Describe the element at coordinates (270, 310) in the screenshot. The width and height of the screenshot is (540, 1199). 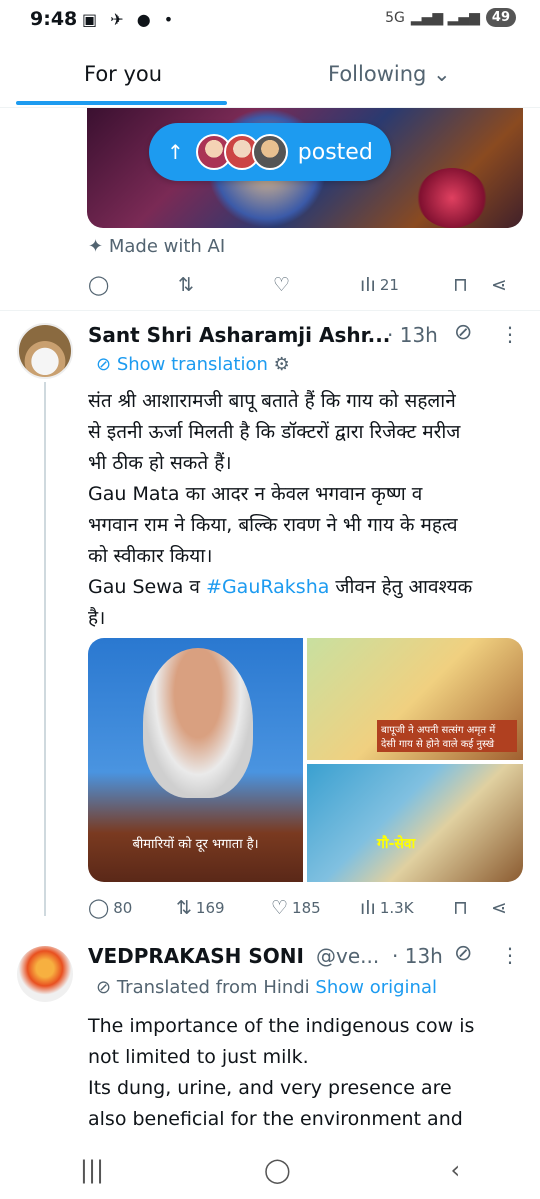
I see `divider` at that location.